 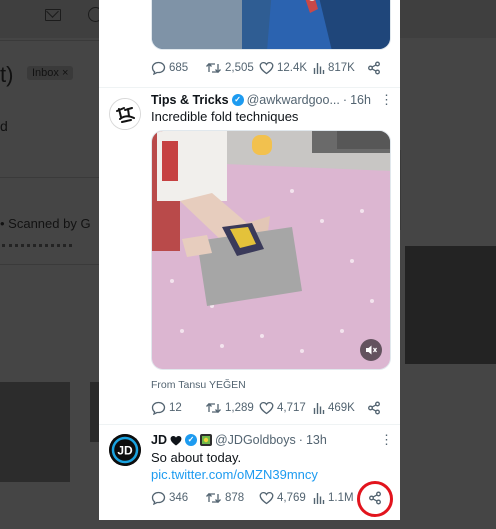 I want to click on author-name: Tips & Tricks, so click(x=190, y=100).